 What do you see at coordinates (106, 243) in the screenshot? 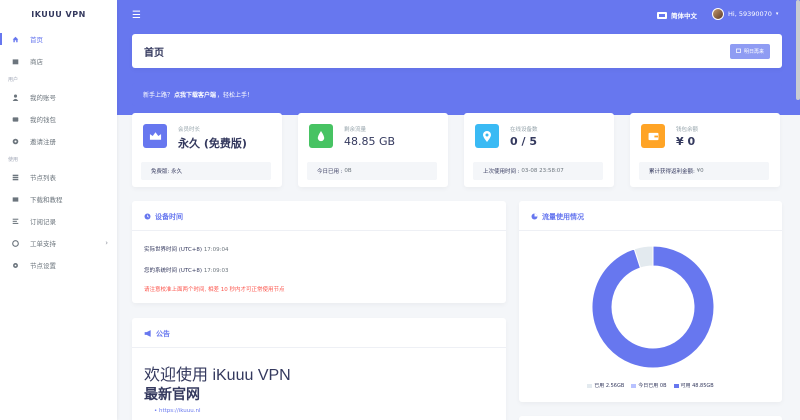
I see `chevron-right-icon: ›` at bounding box center [106, 243].